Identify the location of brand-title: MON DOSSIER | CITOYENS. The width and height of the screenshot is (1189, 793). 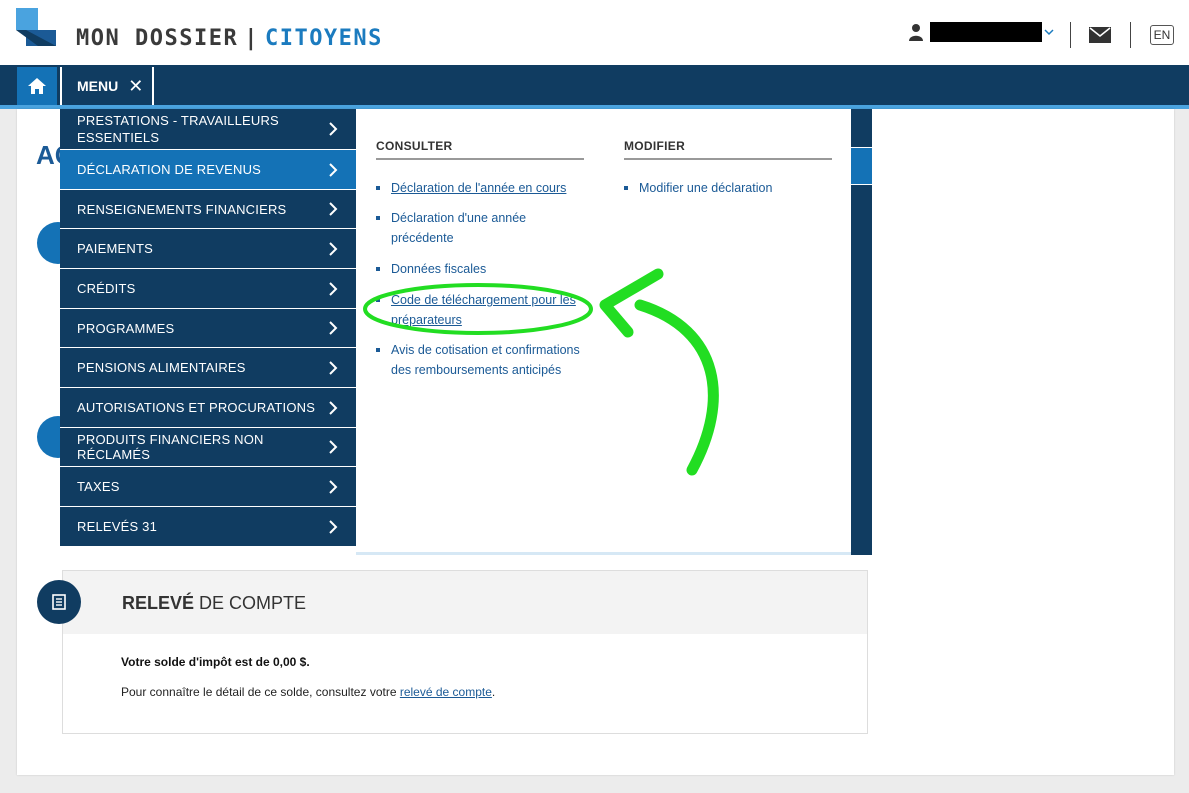
(229, 38).